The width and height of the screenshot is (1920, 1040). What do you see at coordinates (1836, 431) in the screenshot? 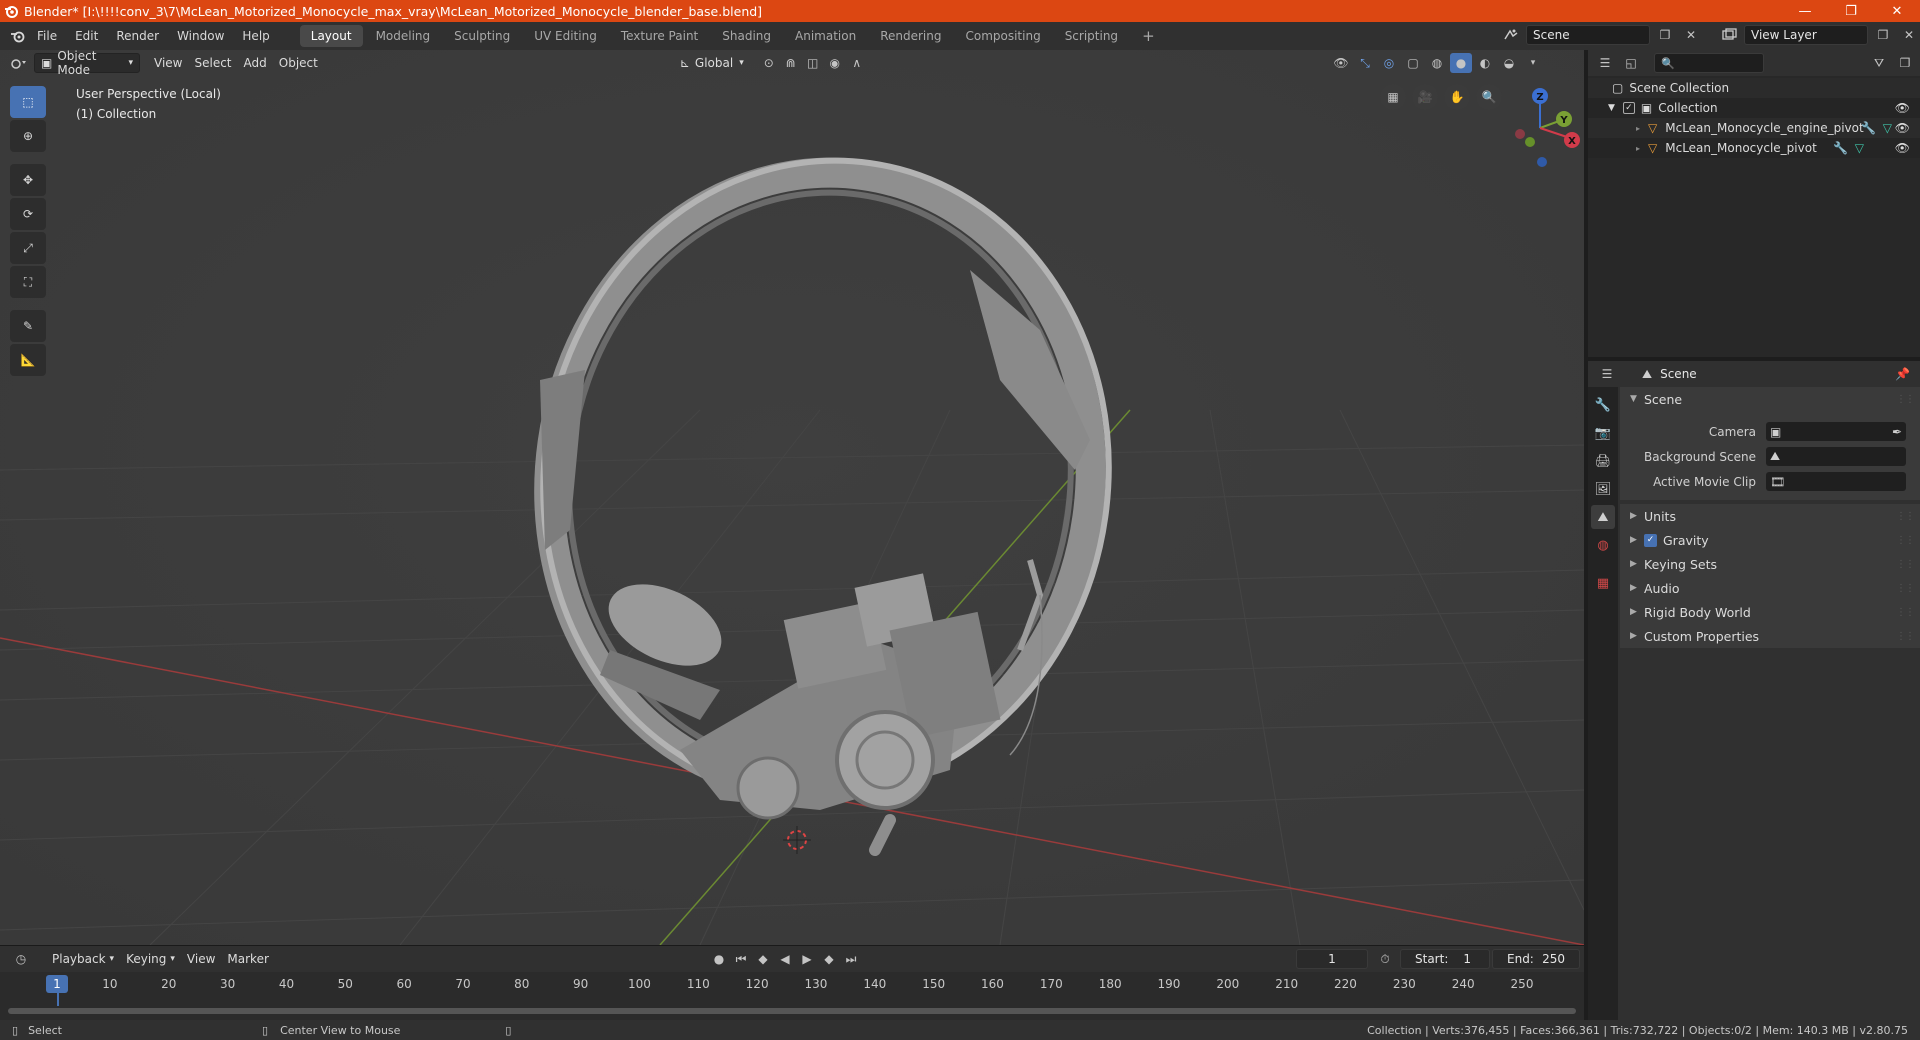
I see `camera-input: ▣ ✒` at bounding box center [1836, 431].